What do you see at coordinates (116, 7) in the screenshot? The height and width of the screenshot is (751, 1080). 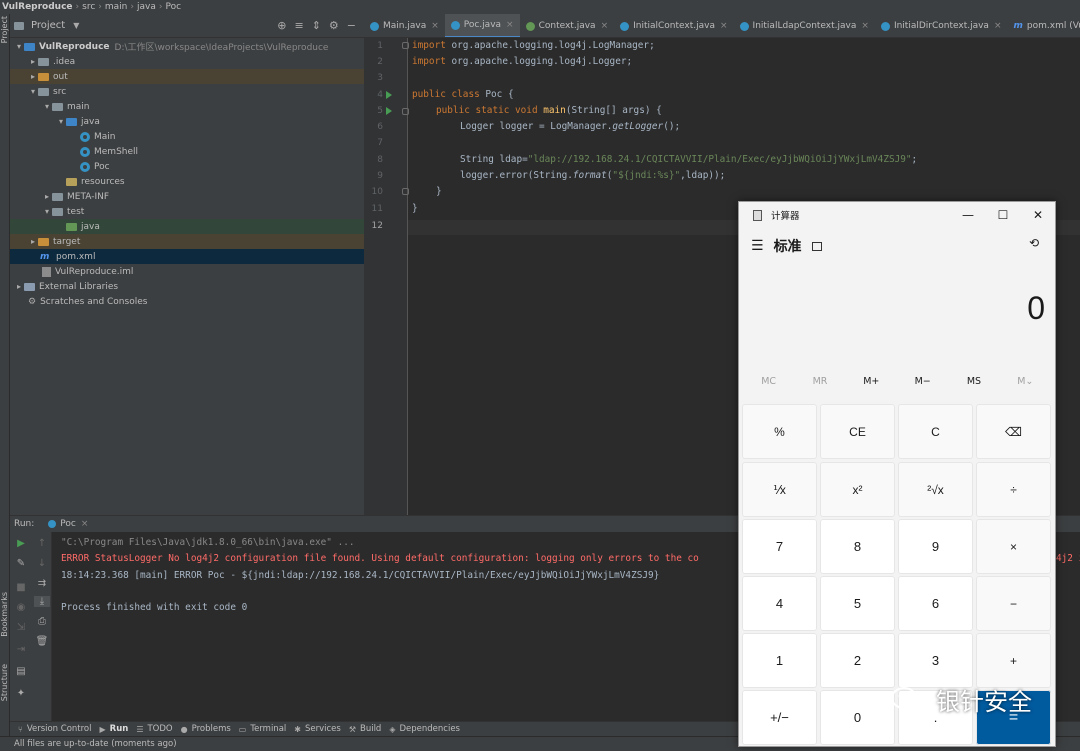 I see `breadcrumb-main: main` at bounding box center [116, 7].